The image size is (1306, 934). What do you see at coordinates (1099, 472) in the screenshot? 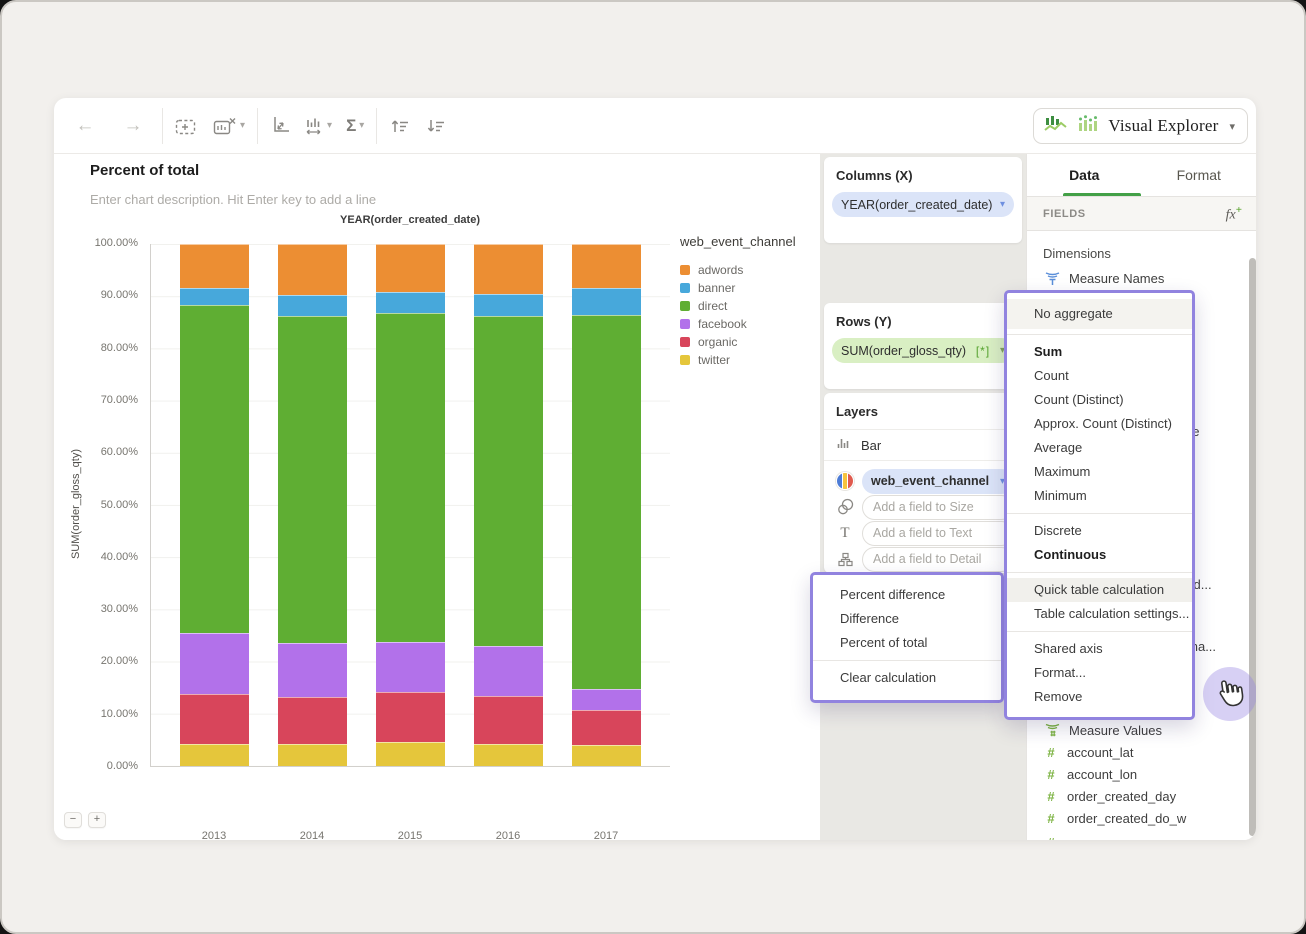
I see `menu-item-maximum: Maximum` at bounding box center [1099, 472].